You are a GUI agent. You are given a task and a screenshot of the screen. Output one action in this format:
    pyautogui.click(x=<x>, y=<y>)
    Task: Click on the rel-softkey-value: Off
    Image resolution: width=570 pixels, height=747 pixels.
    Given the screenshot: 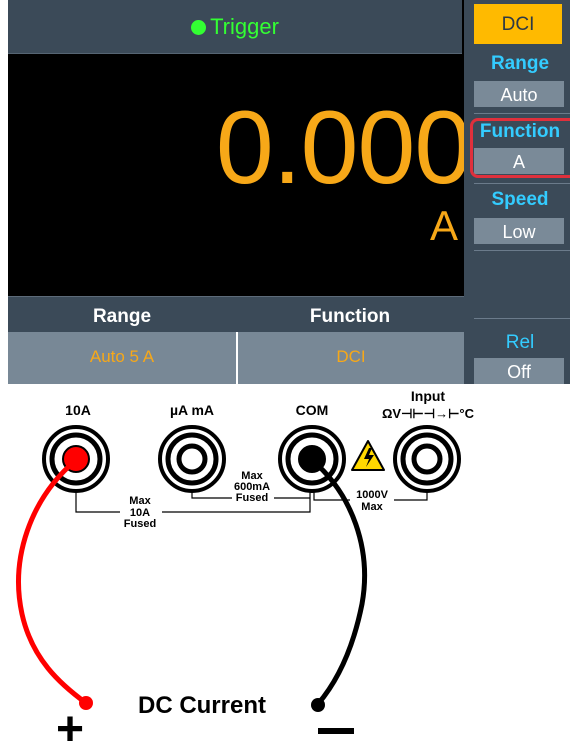 What is the action you would take?
    pyautogui.click(x=519, y=371)
    